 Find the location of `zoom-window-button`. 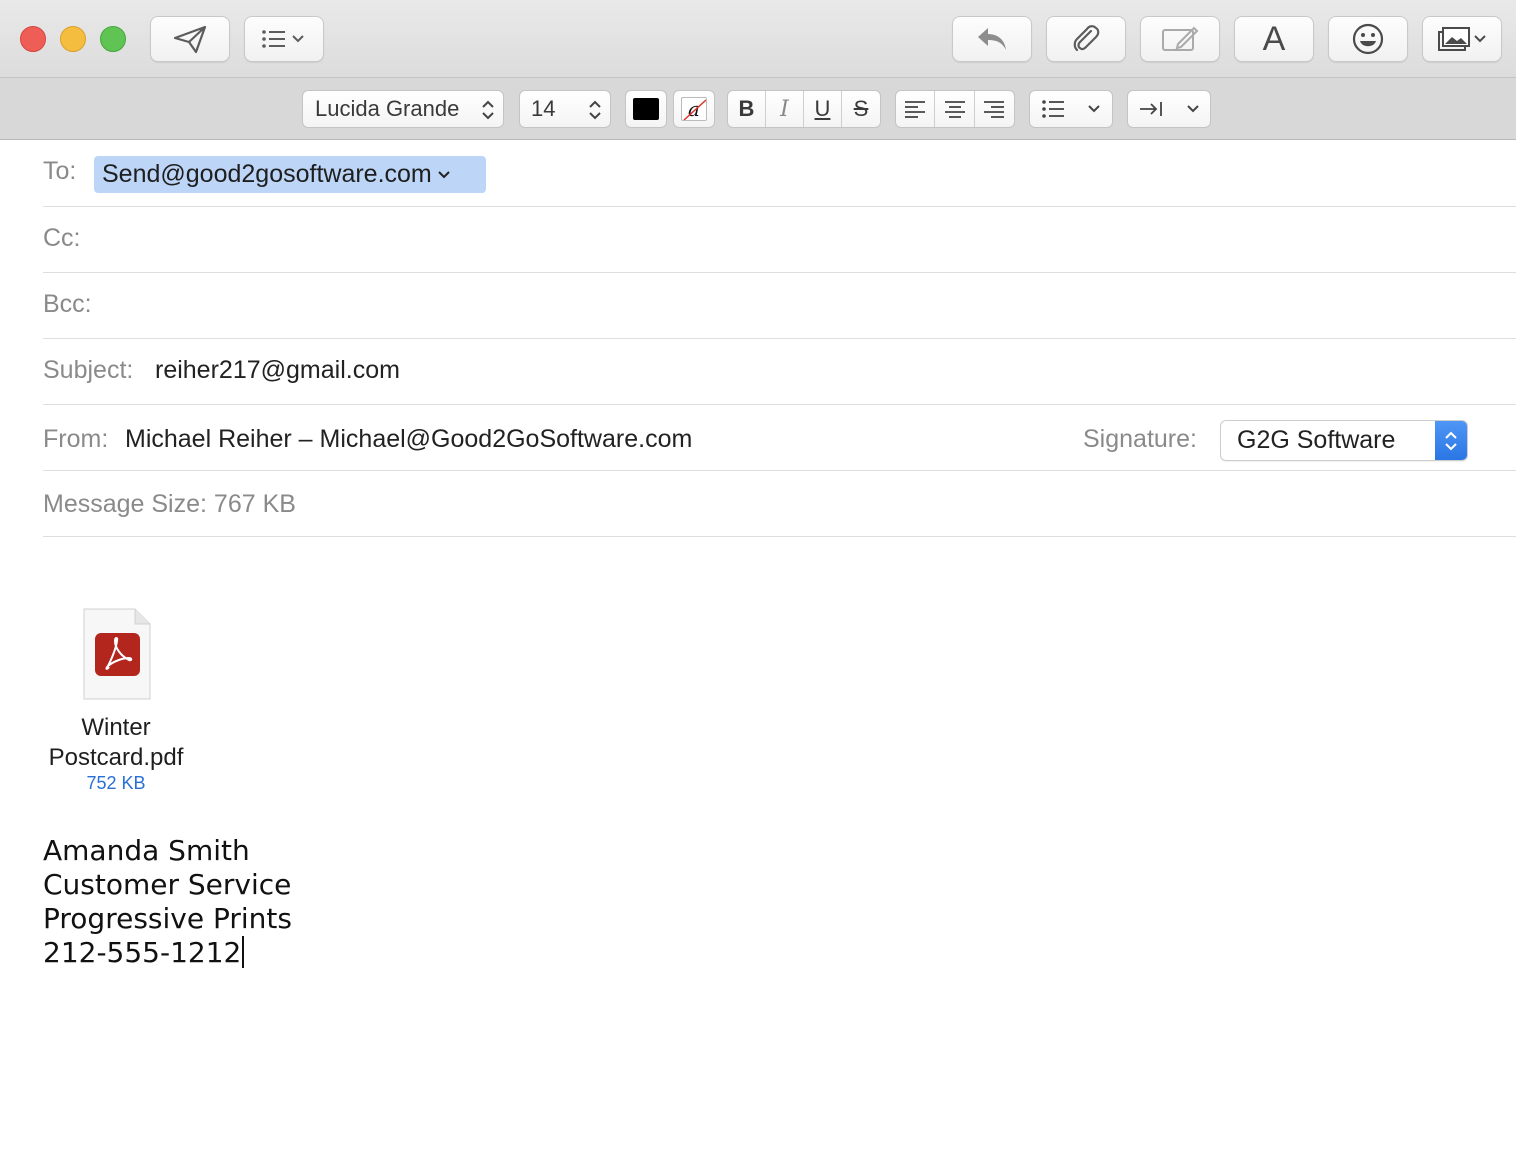

zoom-window-button is located at coordinates (113, 39).